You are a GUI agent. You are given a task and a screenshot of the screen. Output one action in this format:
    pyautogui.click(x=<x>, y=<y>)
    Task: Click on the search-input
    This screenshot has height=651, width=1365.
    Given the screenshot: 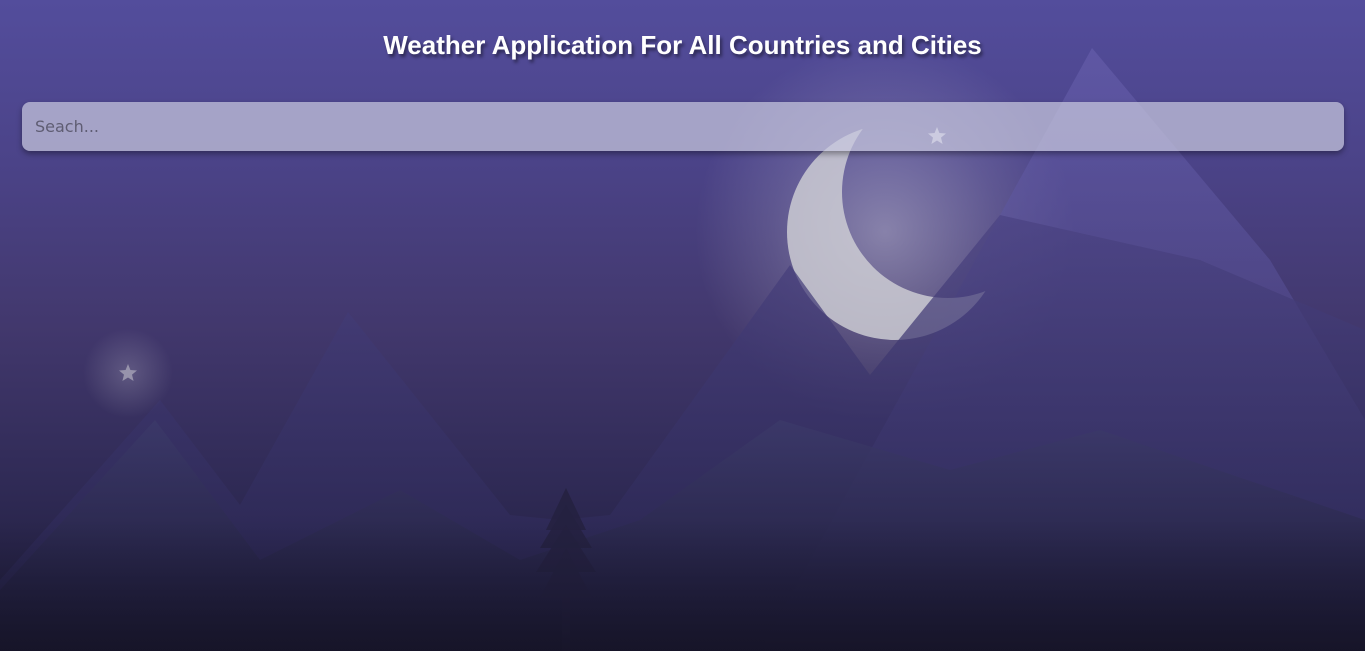 What is the action you would take?
    pyautogui.click(x=683, y=126)
    